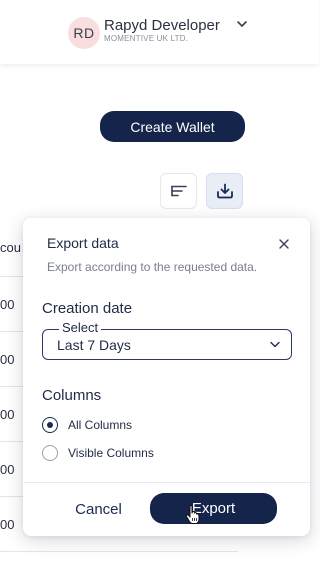  Describe the element at coordinates (172, 126) in the screenshot. I see `create-wallet-button: Create Wallet` at that location.